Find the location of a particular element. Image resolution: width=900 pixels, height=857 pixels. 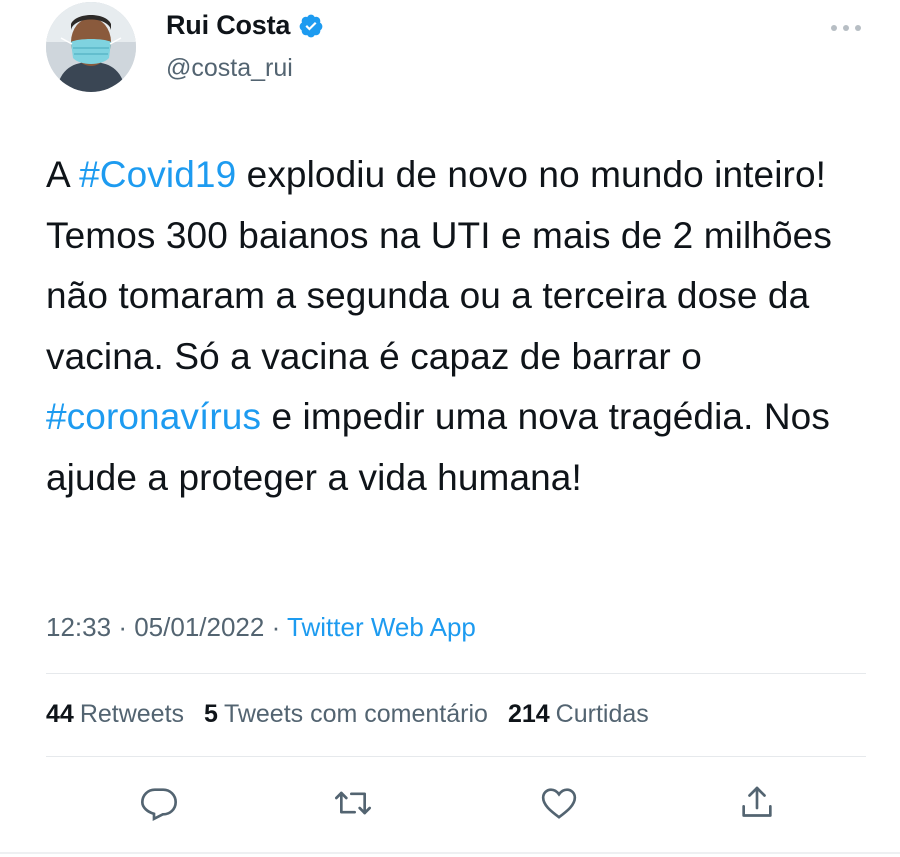

quotes-stat: 5 Tweets com comentário is located at coordinates (346, 714).